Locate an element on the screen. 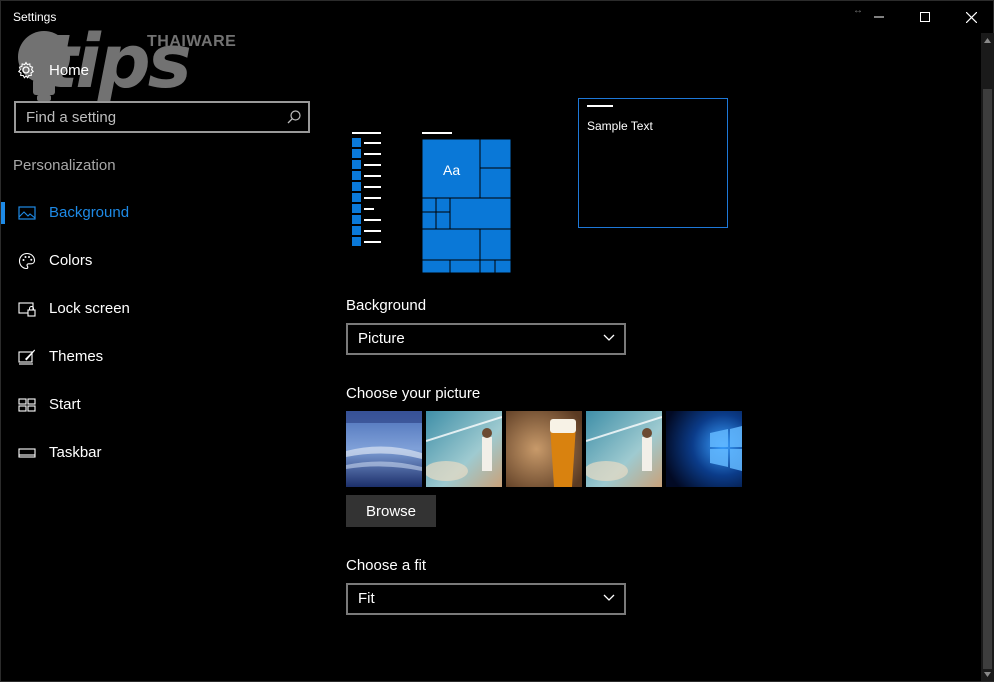 The image size is (994, 682). sidebar-item-taskbar: Taskbar is located at coordinates (162, 453).